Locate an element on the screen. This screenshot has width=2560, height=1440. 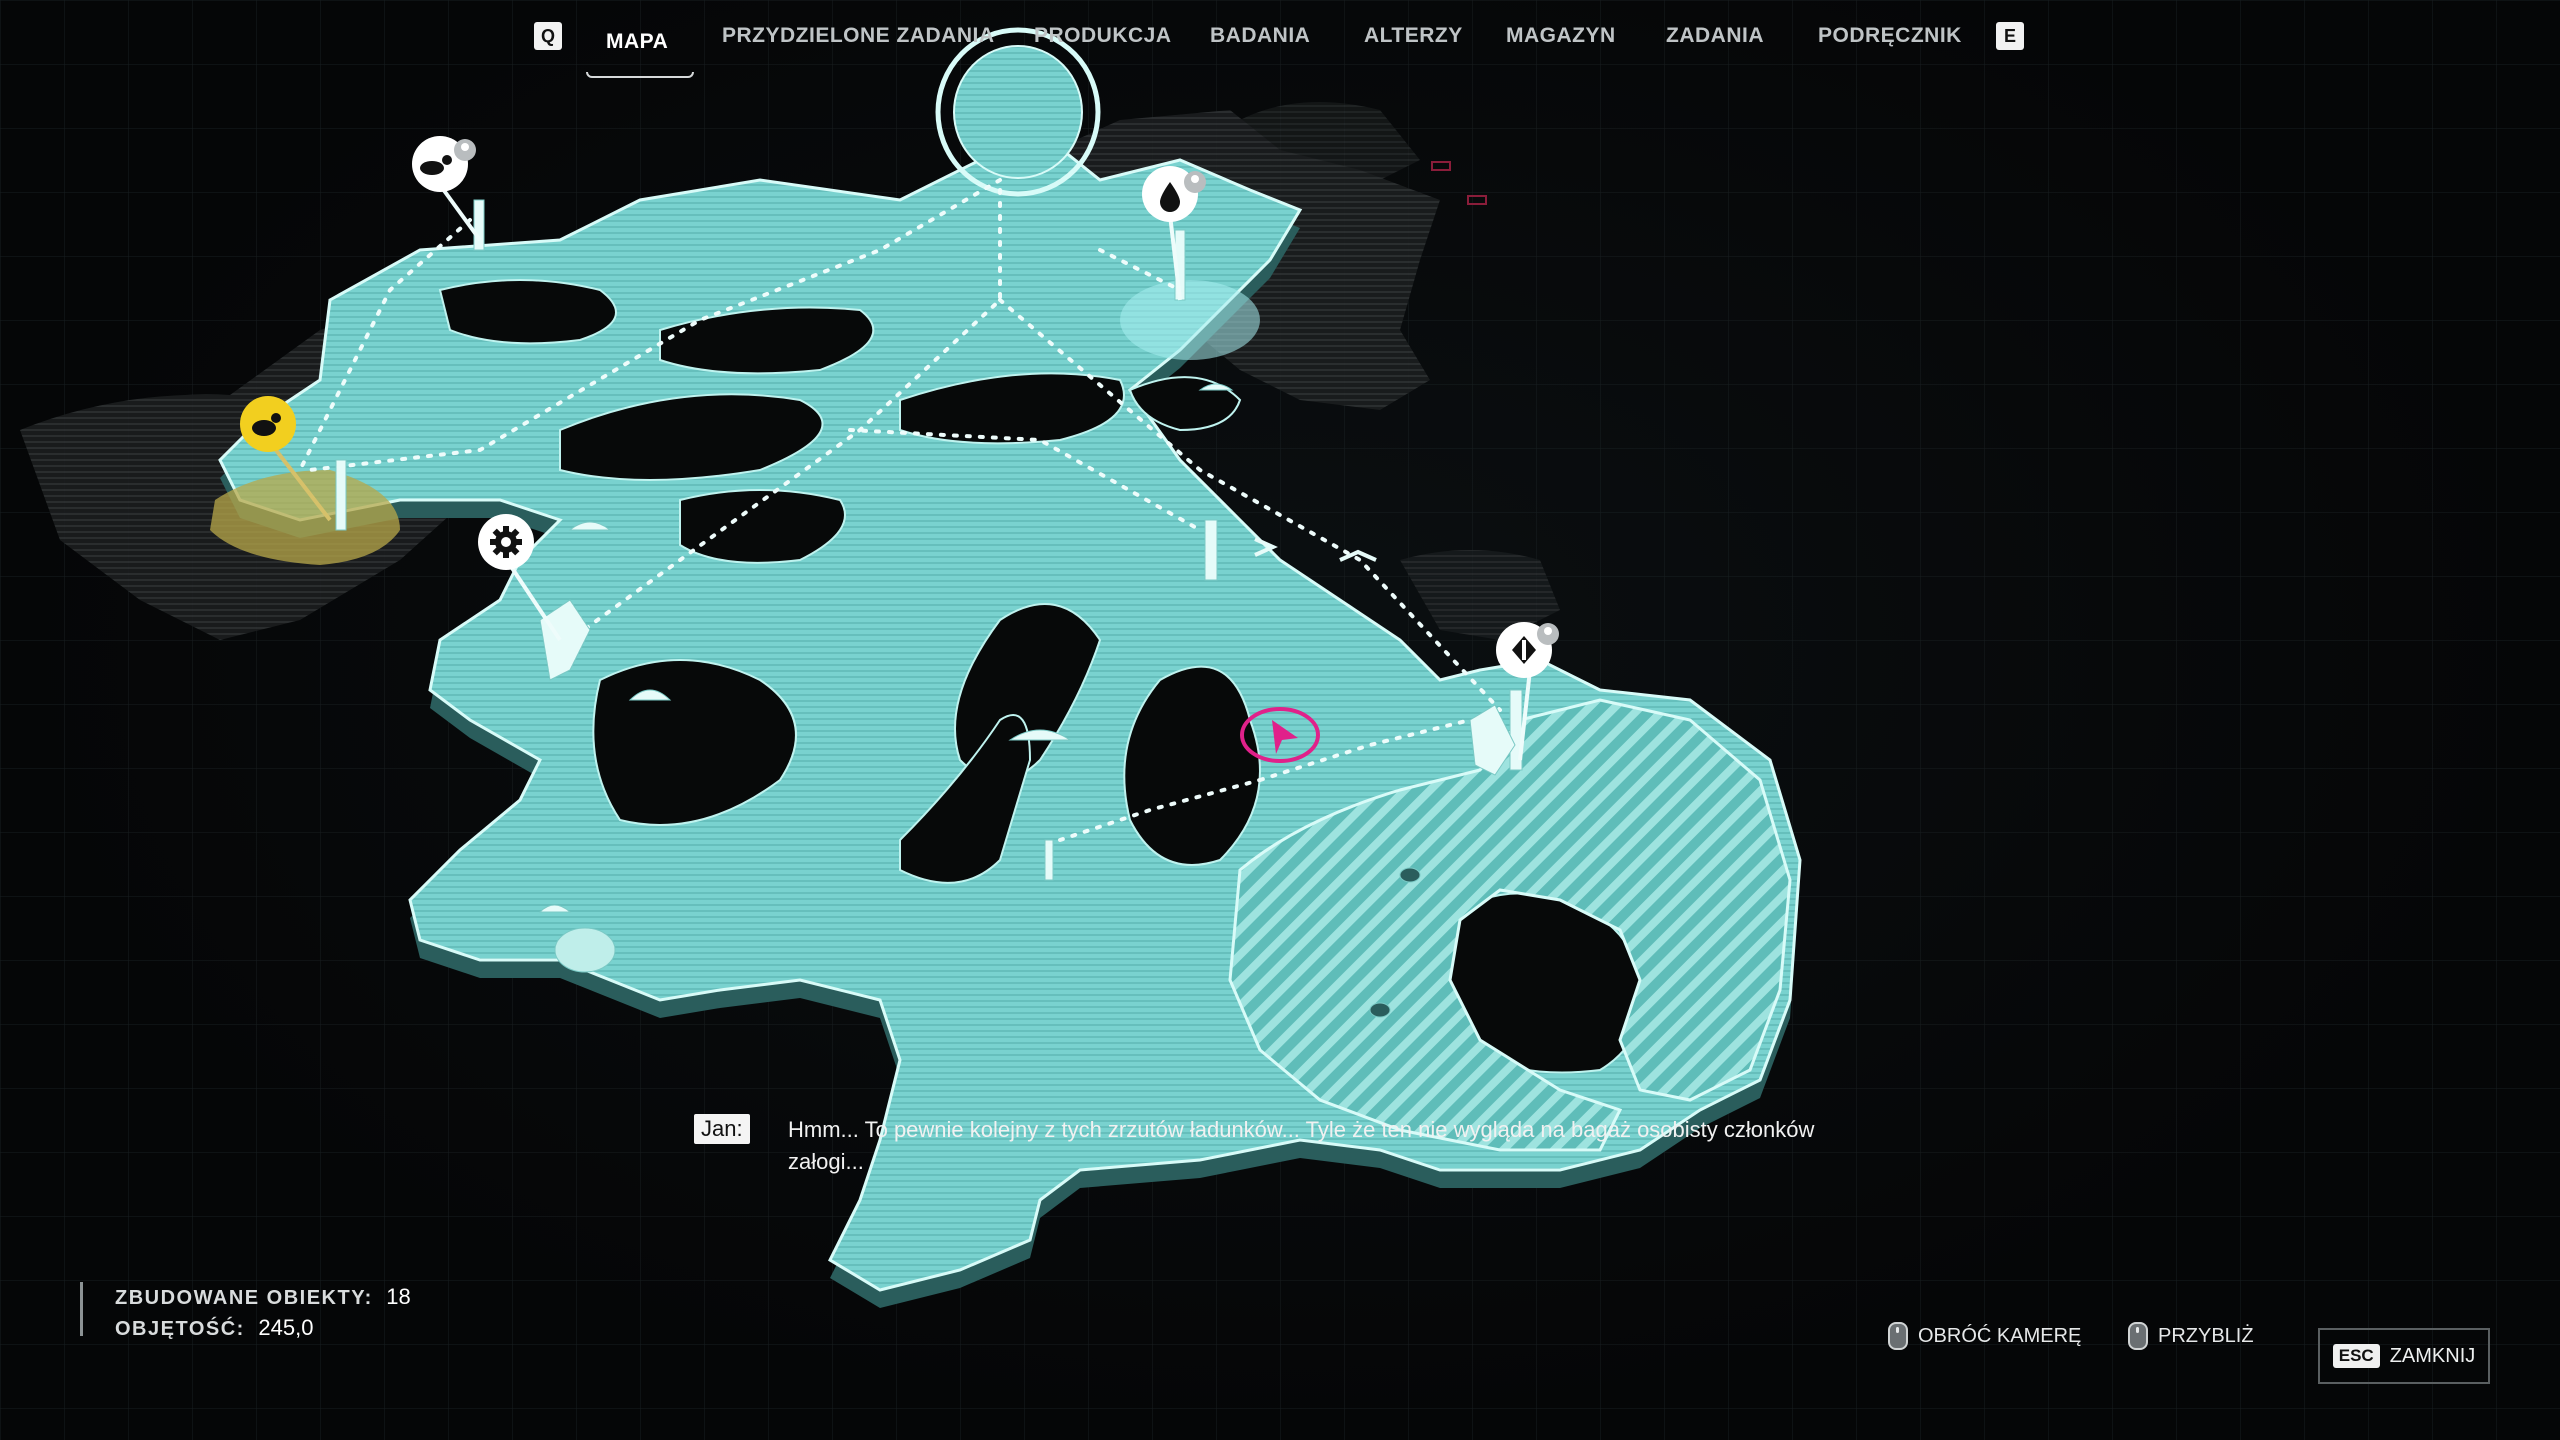
tab-alterzy: ALTERZY is located at coordinates (1413, 36).